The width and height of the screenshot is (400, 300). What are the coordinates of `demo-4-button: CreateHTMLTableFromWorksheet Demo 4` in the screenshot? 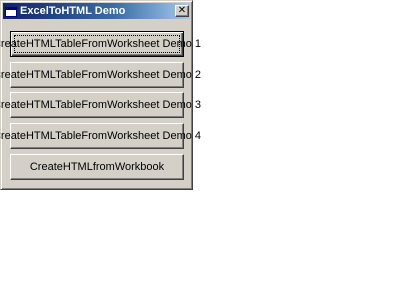 It's located at (100, 136).